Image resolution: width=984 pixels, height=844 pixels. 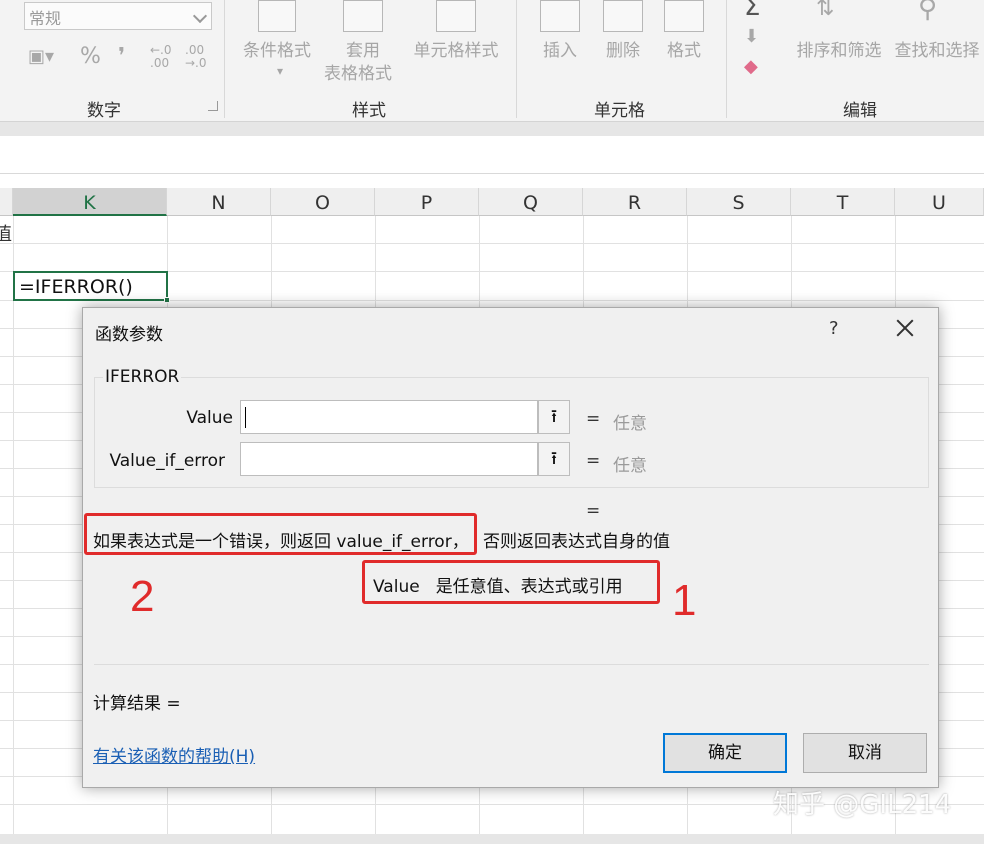 What do you see at coordinates (363, 51) in the screenshot?
I see `table-format-label-1: 套用` at bounding box center [363, 51].